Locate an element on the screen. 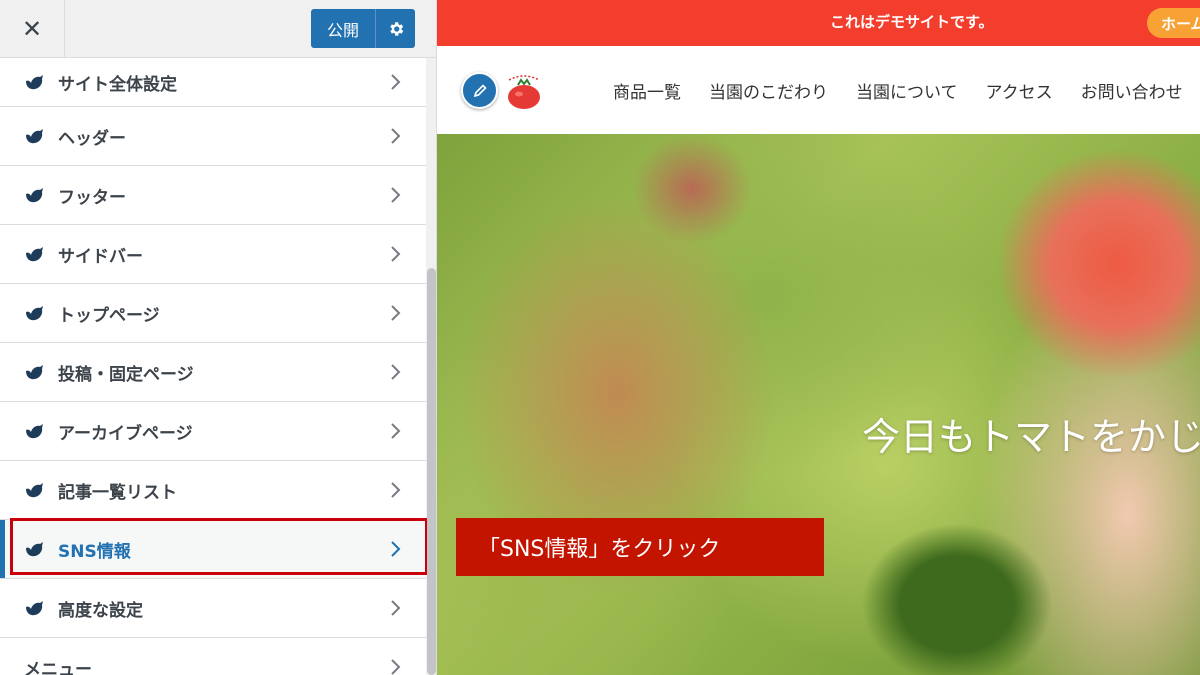 This screenshot has width=1200, height=675. active-indicator is located at coordinates (2, 549).